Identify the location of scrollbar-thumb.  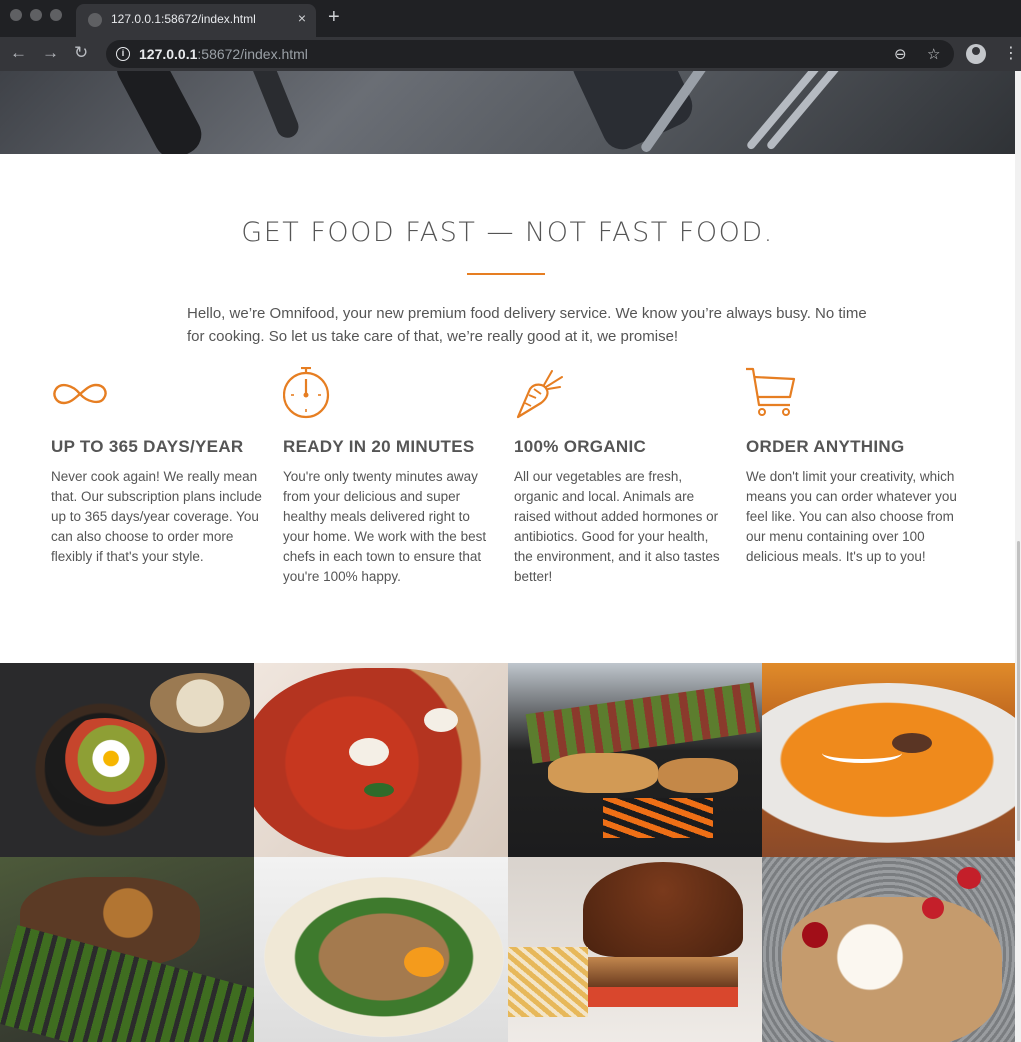
(1018, 691).